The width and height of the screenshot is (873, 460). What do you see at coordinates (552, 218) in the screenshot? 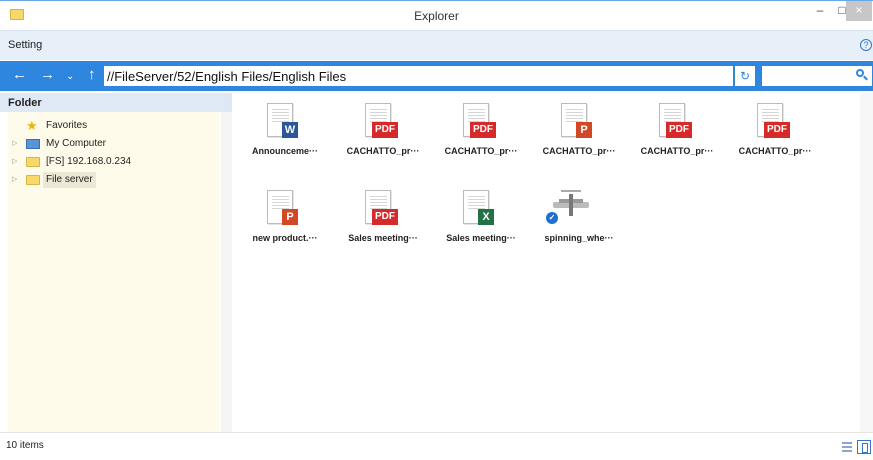
I see `checkmark-icon: ✓` at bounding box center [552, 218].